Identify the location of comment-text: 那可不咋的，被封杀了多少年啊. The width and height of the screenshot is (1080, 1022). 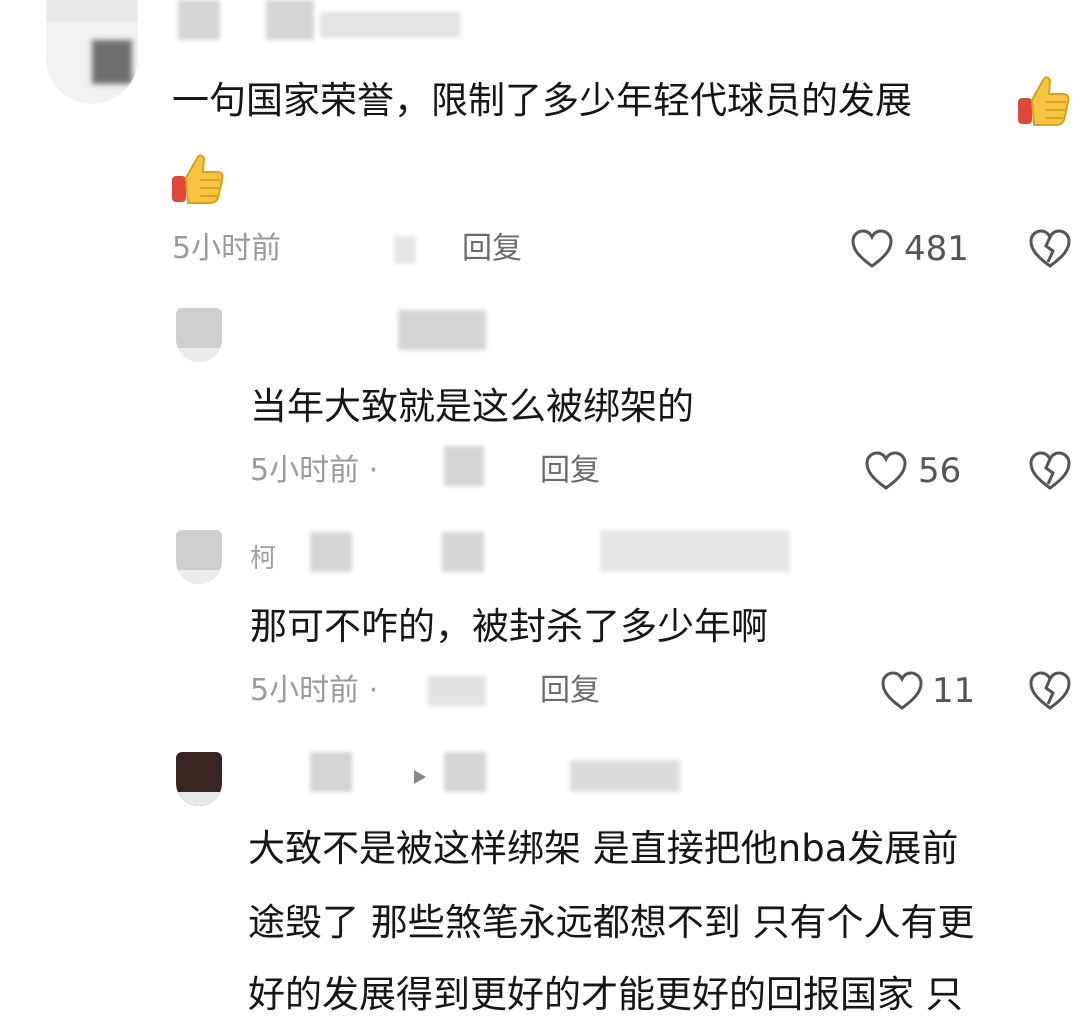
(509, 626).